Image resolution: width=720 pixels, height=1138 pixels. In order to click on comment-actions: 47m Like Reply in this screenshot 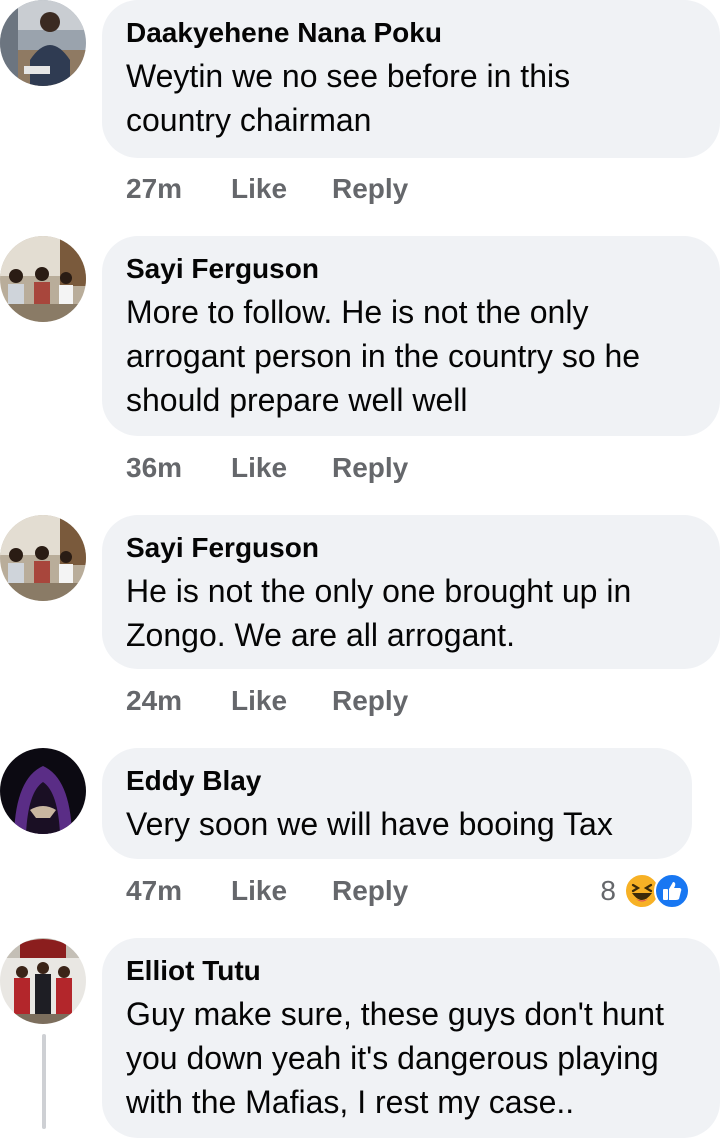, I will do `click(267, 891)`.